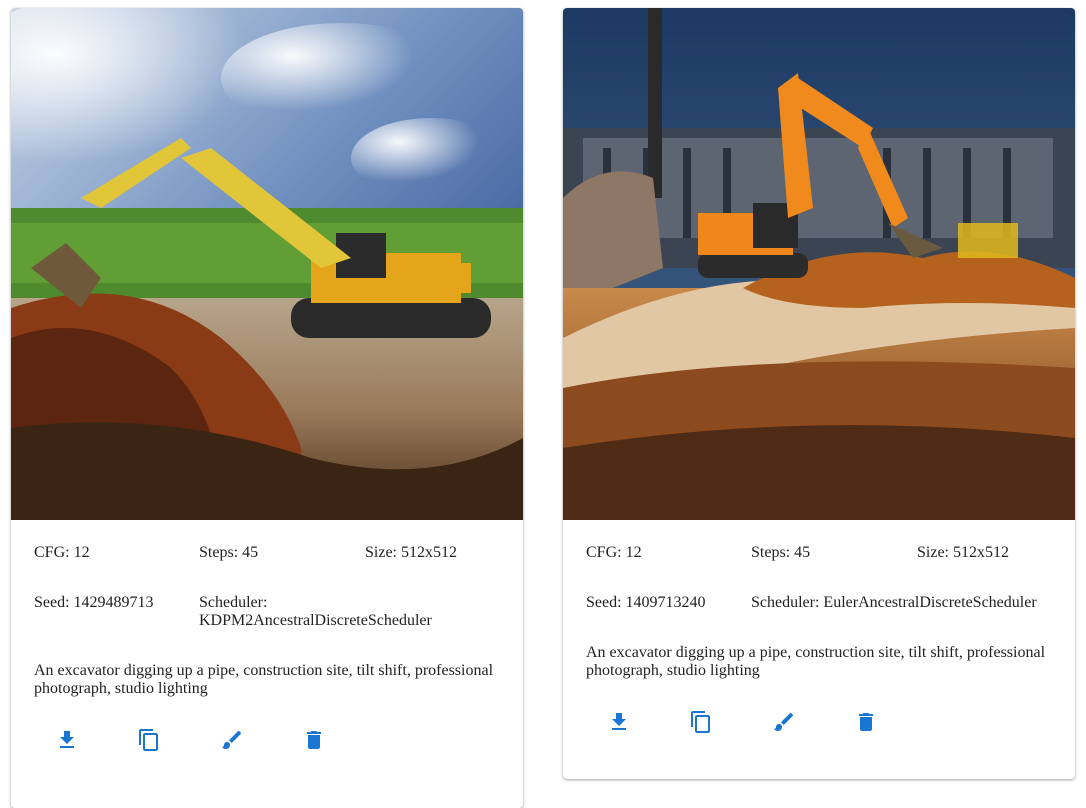  Describe the element at coordinates (94, 602) in the screenshot. I see `seed-value: Seed: 1429489713` at that location.